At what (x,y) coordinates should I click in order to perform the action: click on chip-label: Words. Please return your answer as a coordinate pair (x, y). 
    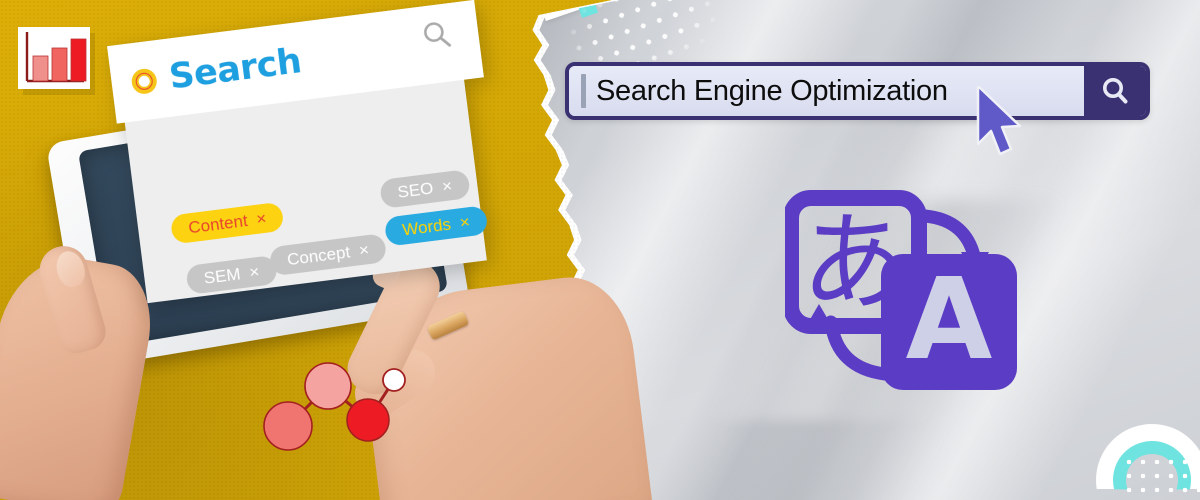
    Looking at the image, I should click on (426, 227).